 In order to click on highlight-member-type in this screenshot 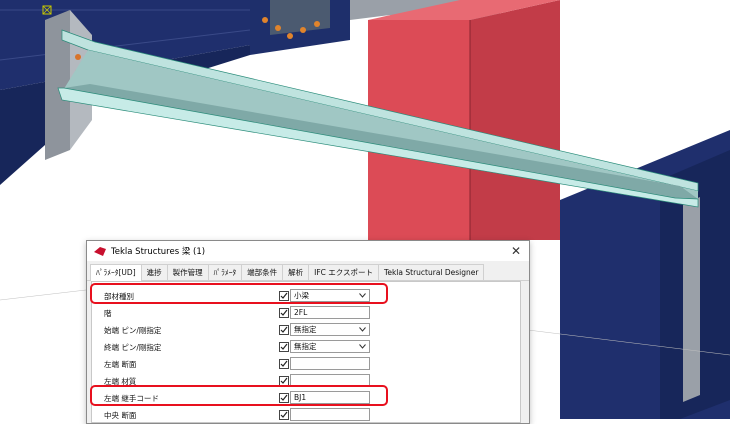, I will do `click(239, 293)`.